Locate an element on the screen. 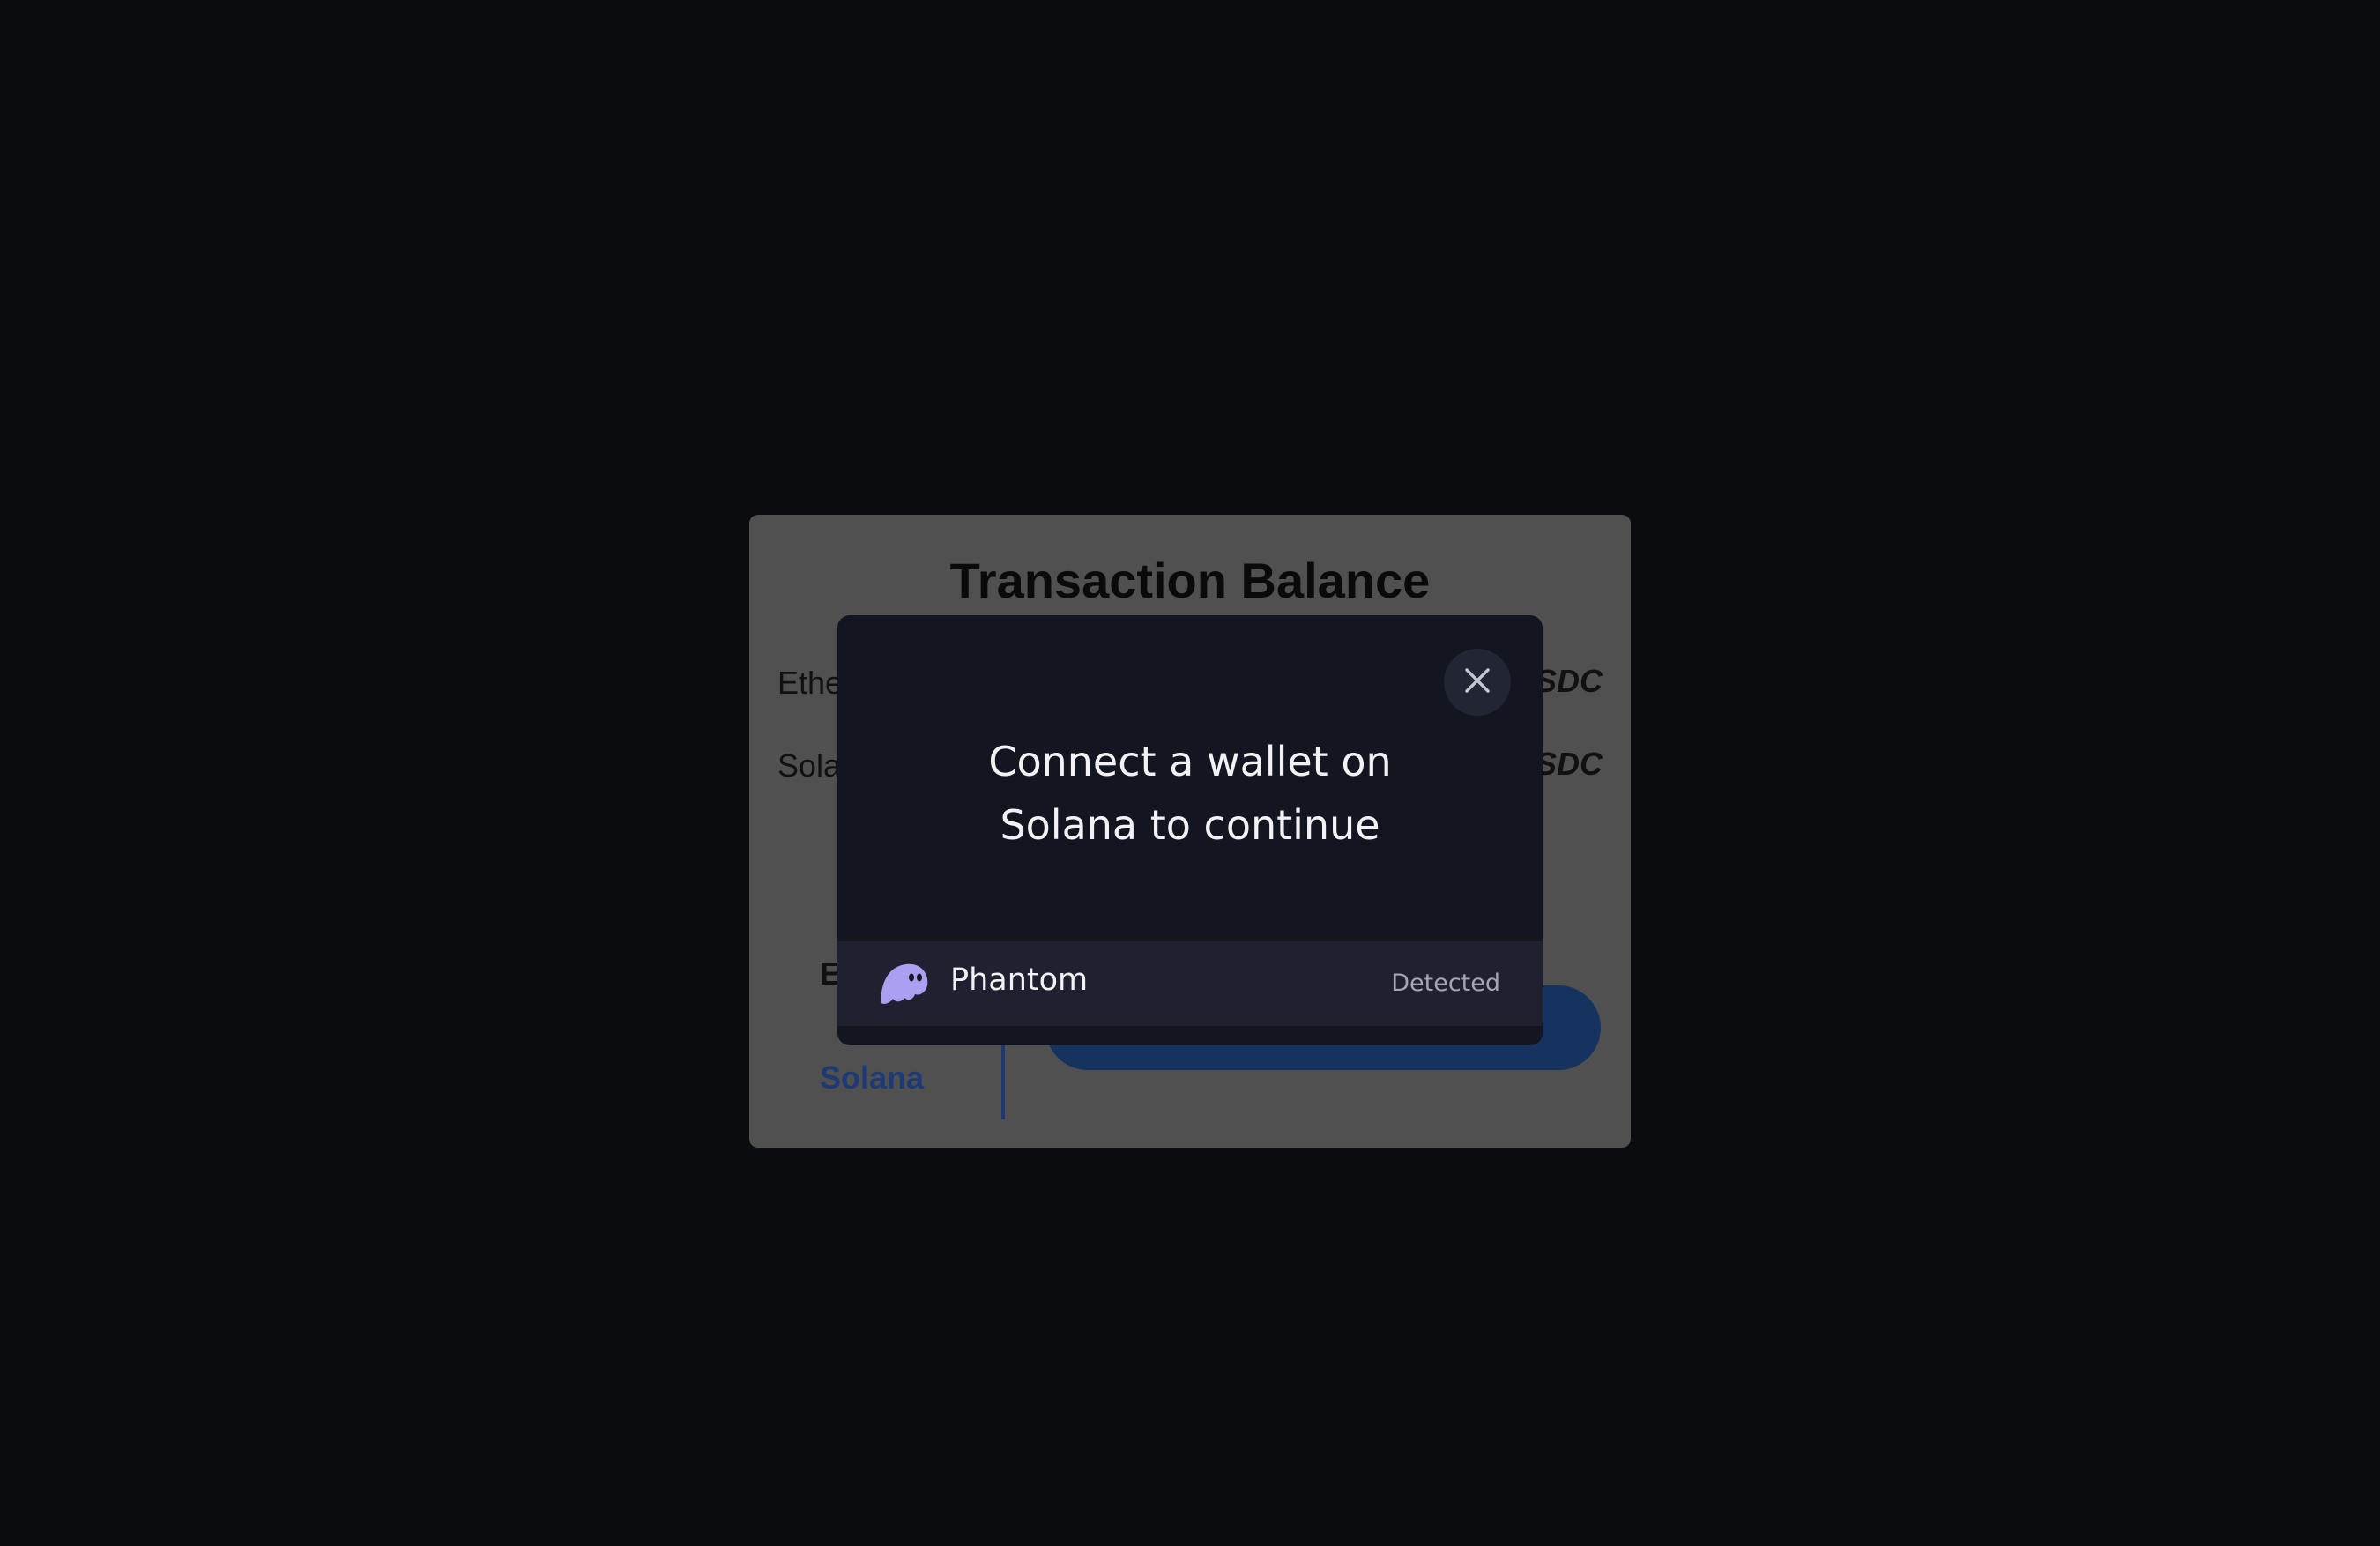 This screenshot has width=2380, height=1546. solana-balance-value: SDC is located at coordinates (1569, 764).